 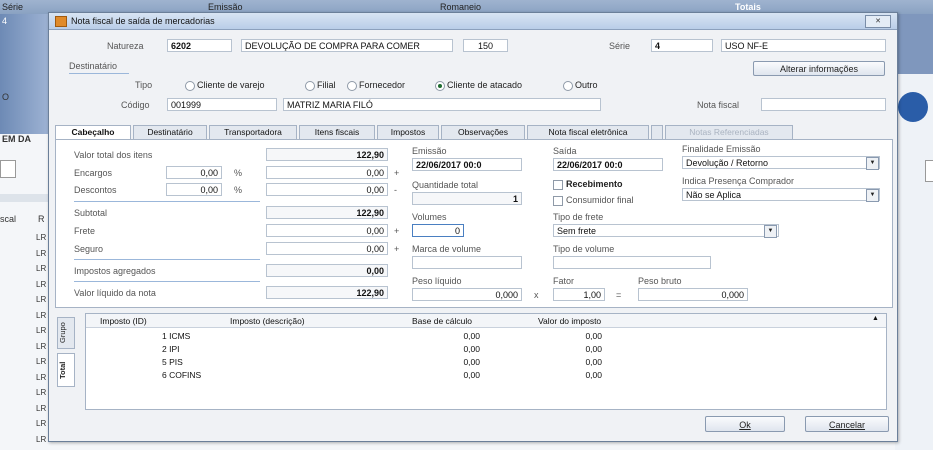 I want to click on finalidade-dropdown-icon: ▼, so click(x=872, y=163).